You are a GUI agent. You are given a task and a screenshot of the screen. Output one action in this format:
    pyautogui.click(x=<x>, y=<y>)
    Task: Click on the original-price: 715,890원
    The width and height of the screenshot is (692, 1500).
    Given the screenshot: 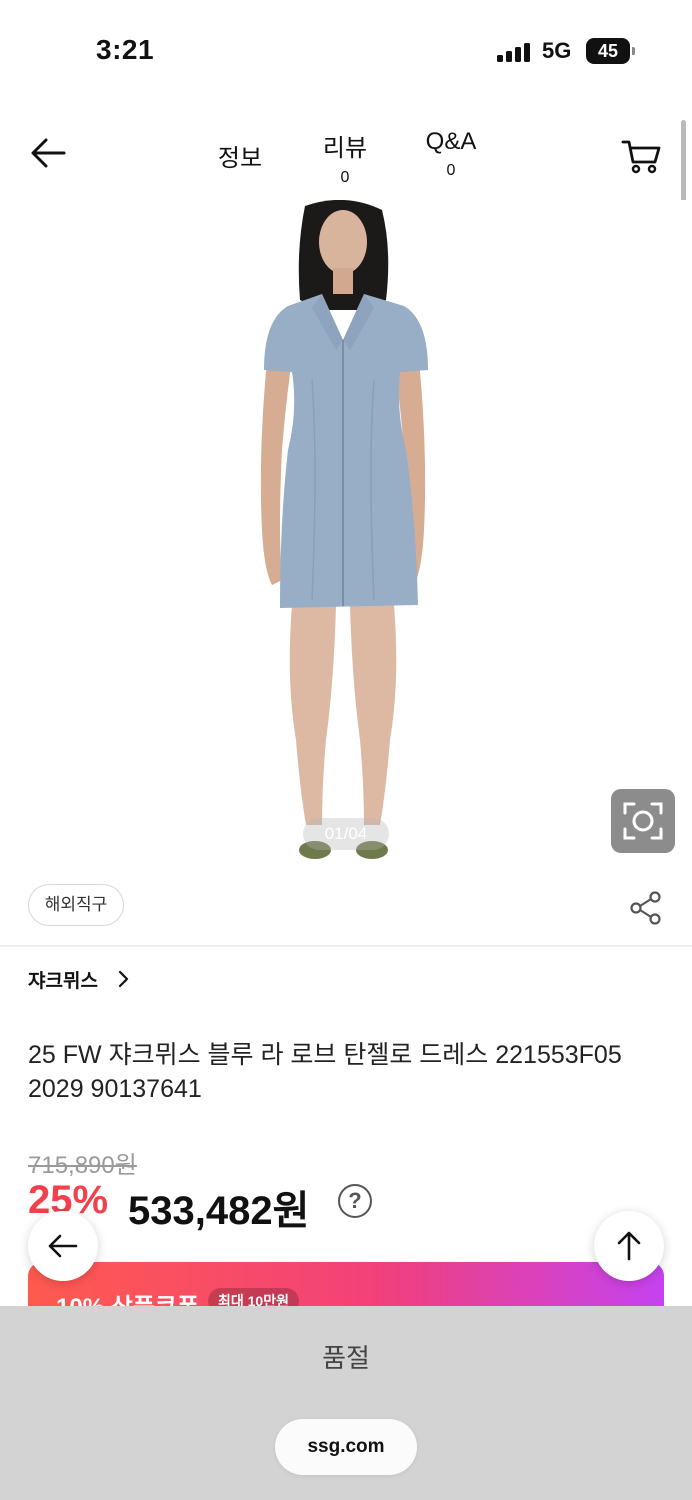 What is the action you would take?
    pyautogui.click(x=82, y=1165)
    